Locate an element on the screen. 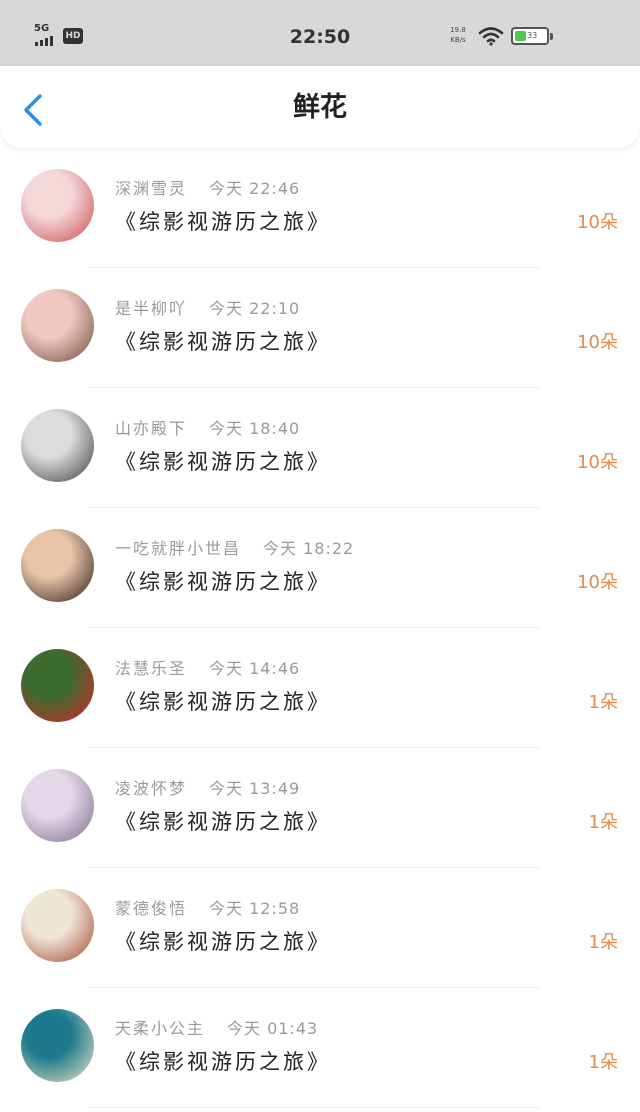  entry-meta: 是半柳吖 今天 22:10 is located at coordinates (207, 309).